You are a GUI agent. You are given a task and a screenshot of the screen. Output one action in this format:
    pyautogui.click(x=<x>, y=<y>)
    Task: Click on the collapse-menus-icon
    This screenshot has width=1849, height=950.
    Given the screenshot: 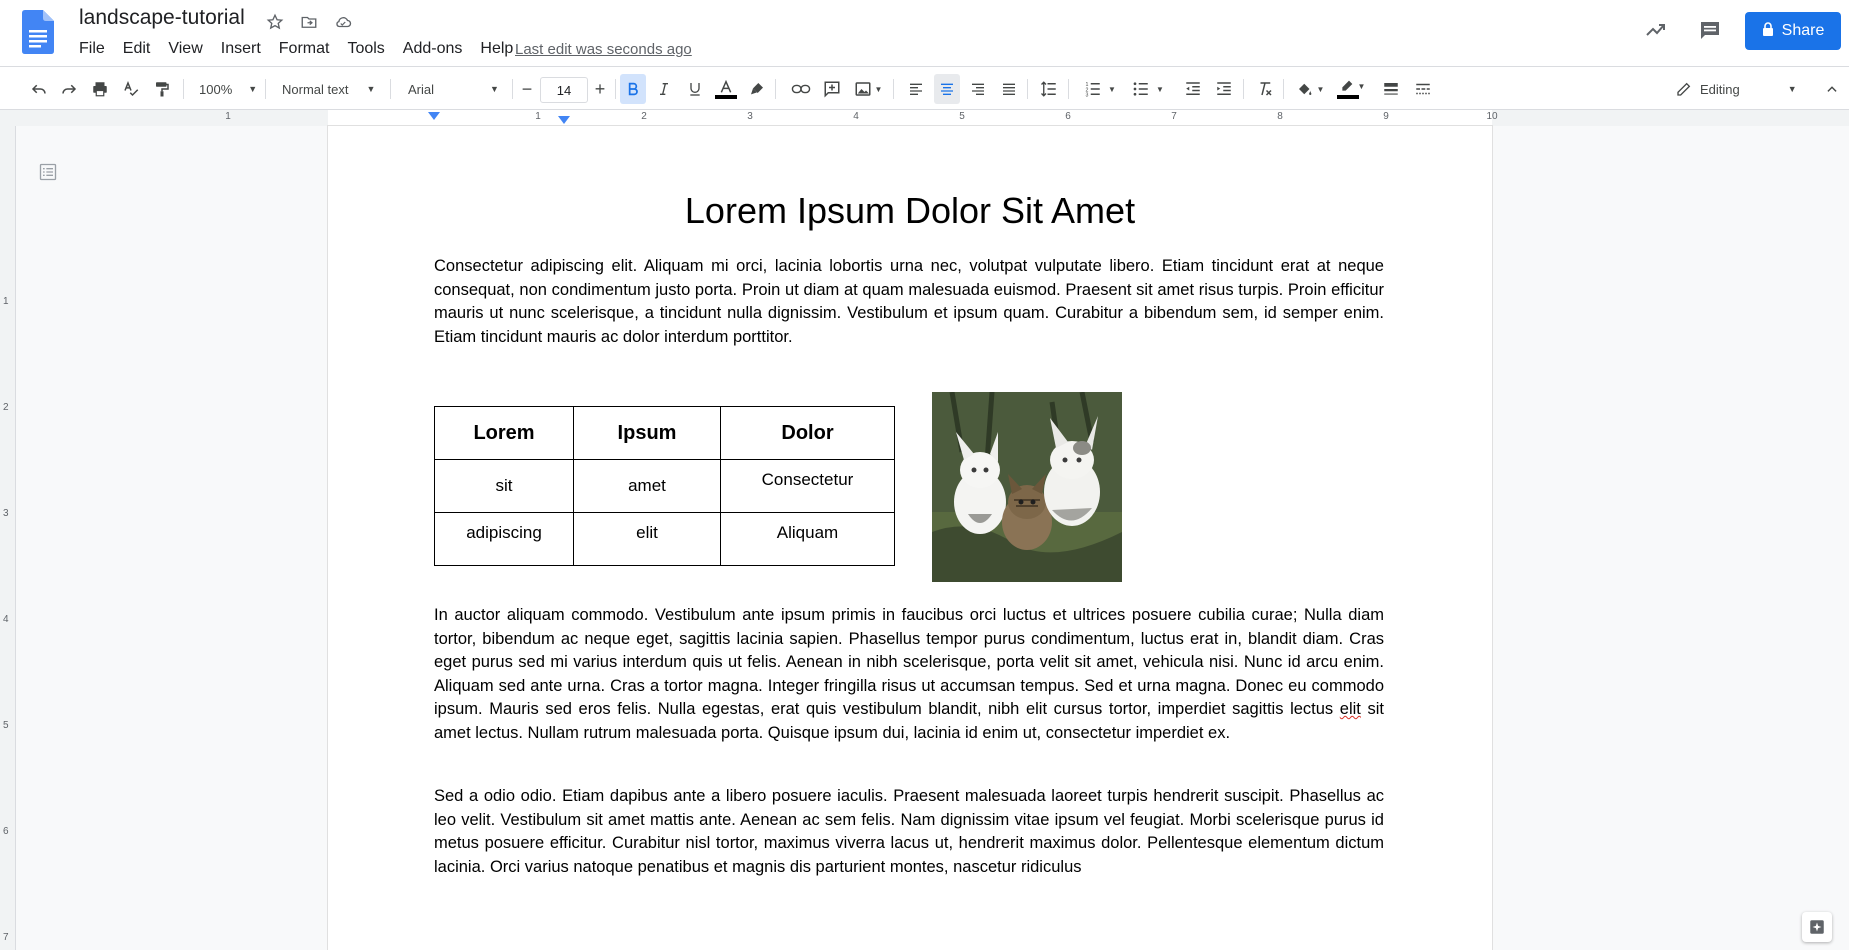 What is the action you would take?
    pyautogui.click(x=1832, y=89)
    